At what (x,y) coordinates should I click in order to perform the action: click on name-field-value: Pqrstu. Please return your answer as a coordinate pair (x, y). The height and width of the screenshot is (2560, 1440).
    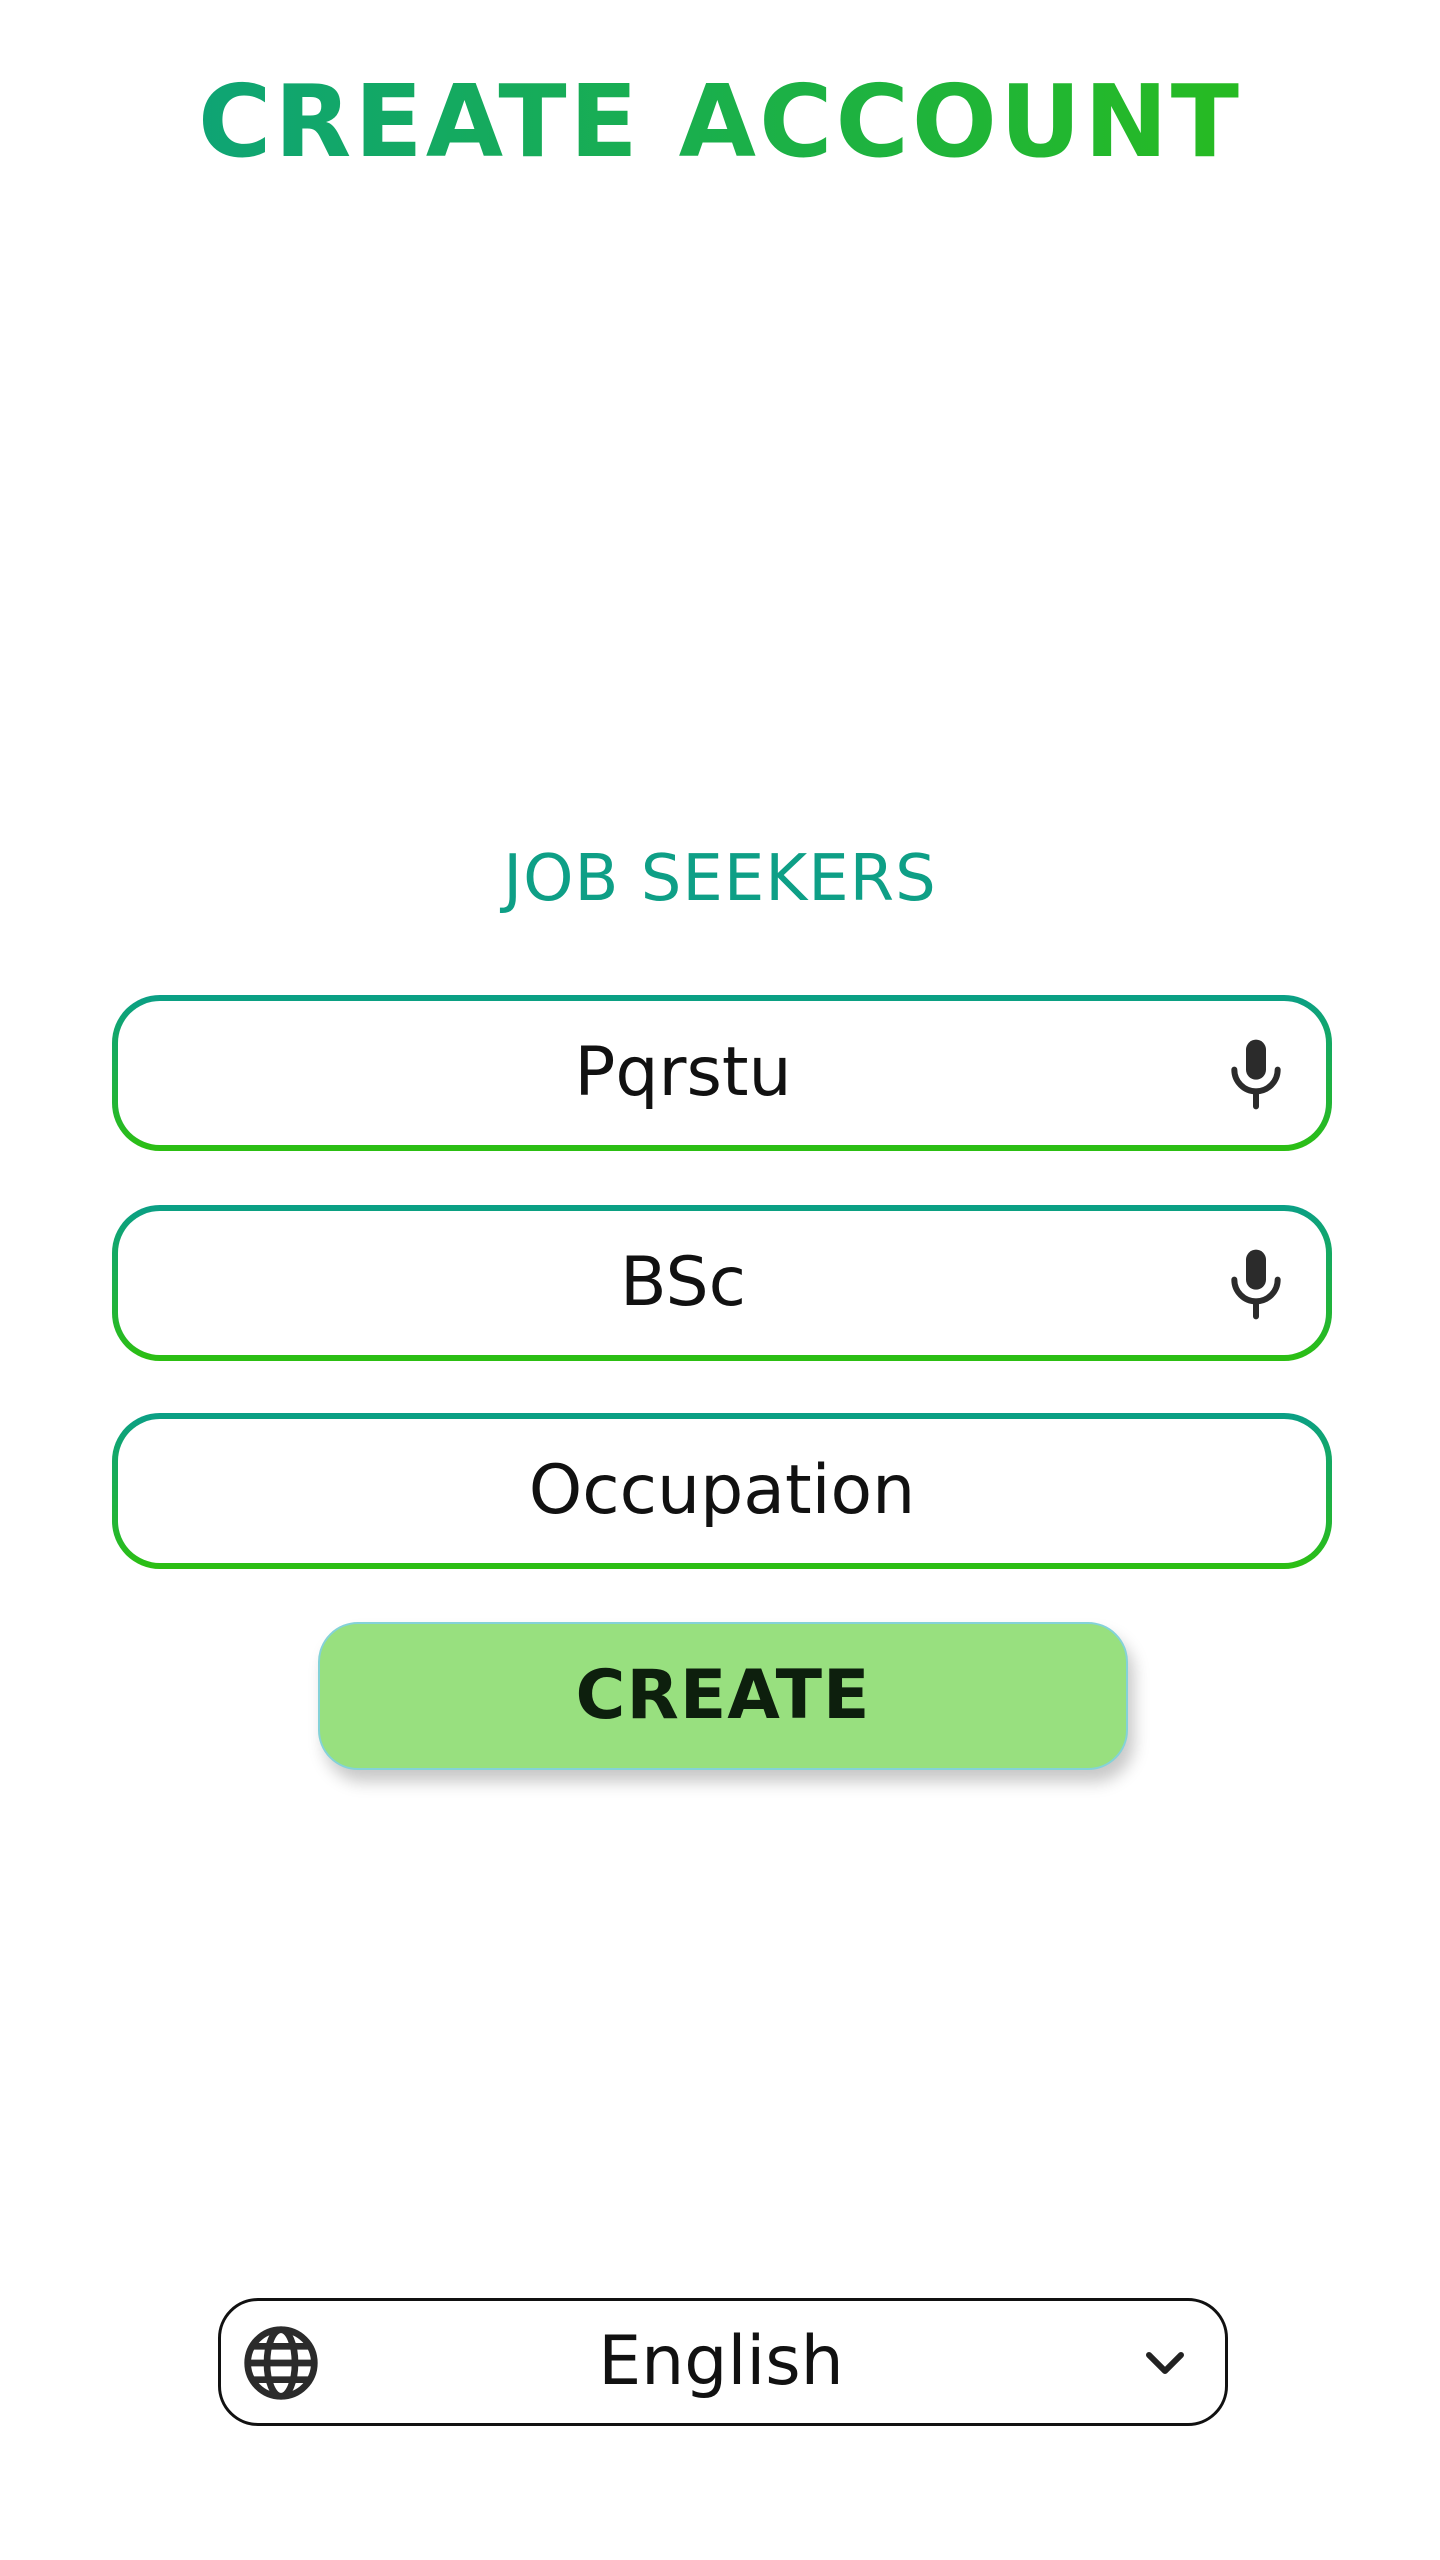
    Looking at the image, I should click on (683, 1073).